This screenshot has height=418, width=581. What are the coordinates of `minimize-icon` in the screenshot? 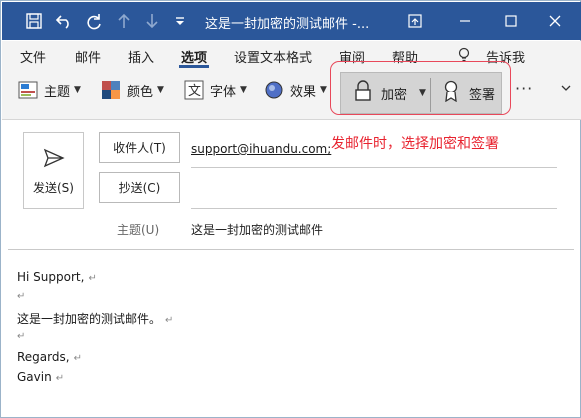 It's located at (465, 21).